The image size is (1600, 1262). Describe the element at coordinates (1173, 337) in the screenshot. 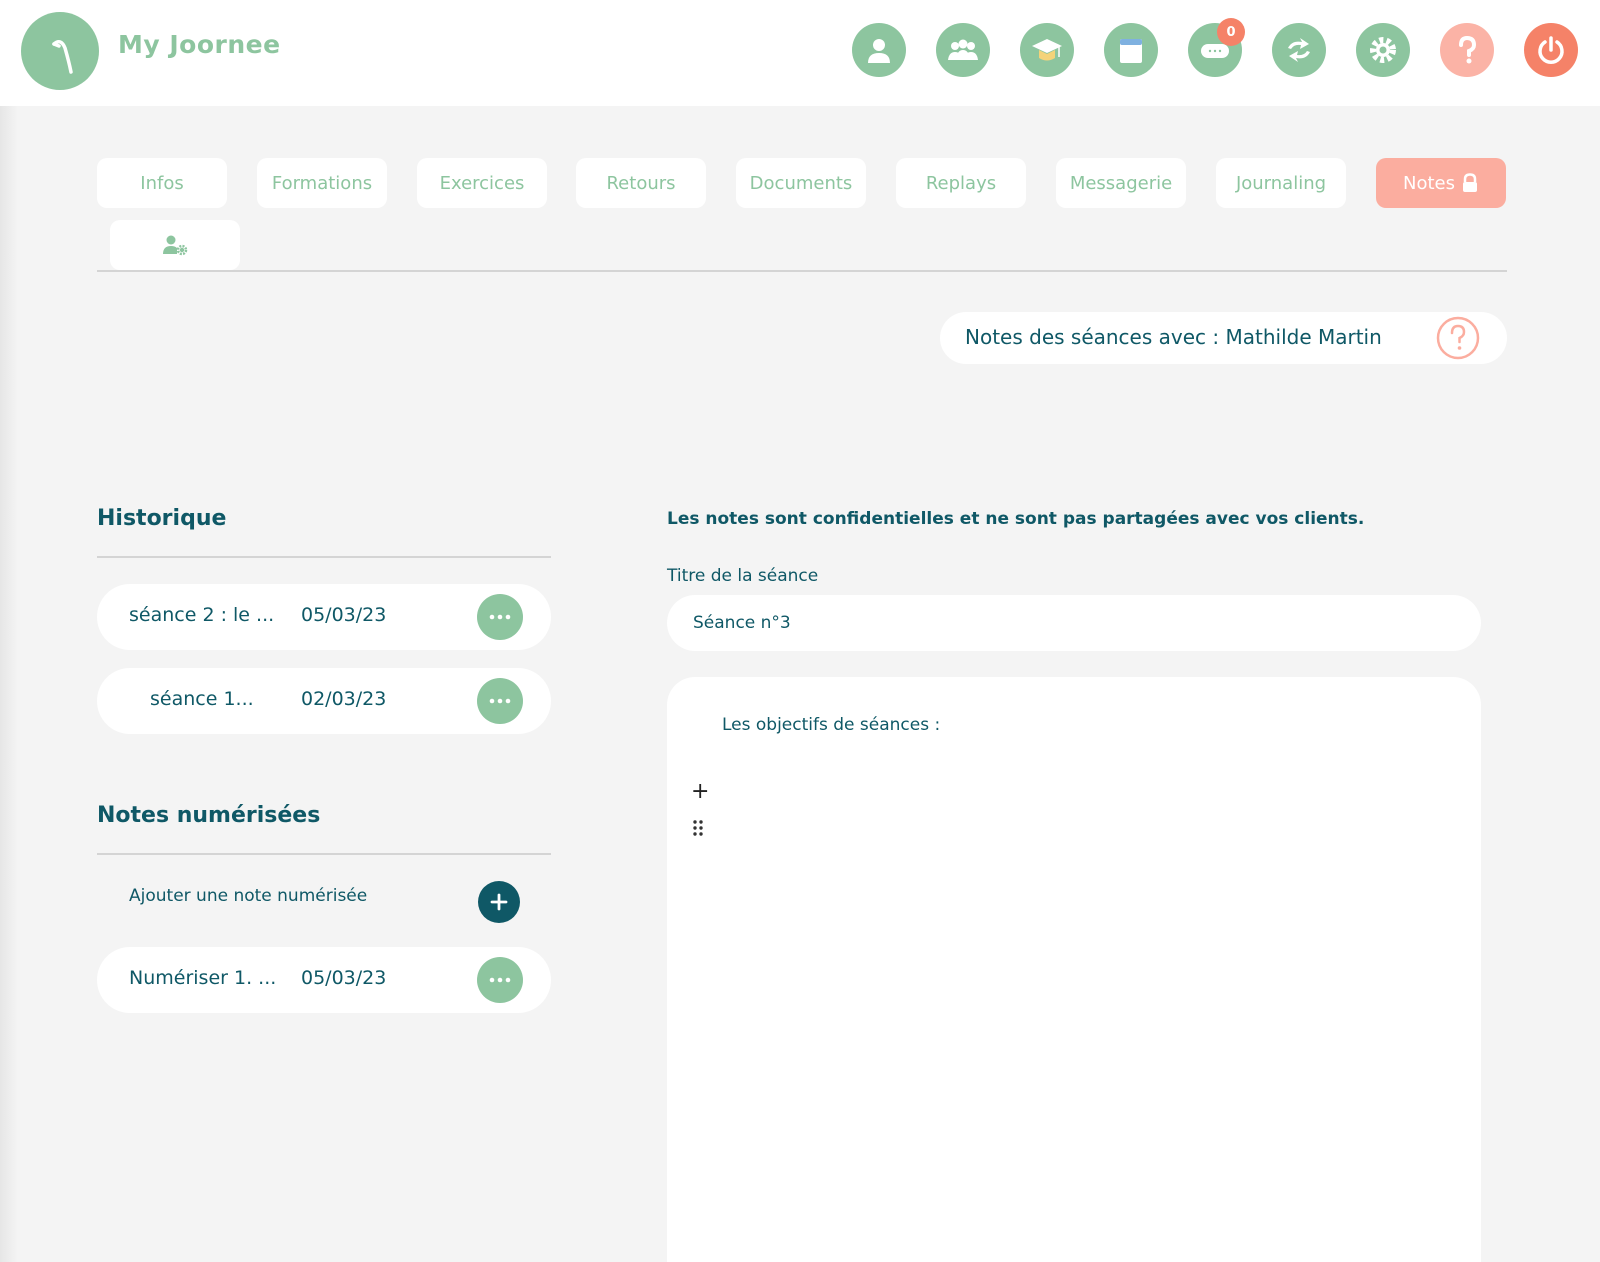

I see `notes-header-title: Notes des séances avec : Mathilde Martin` at that location.